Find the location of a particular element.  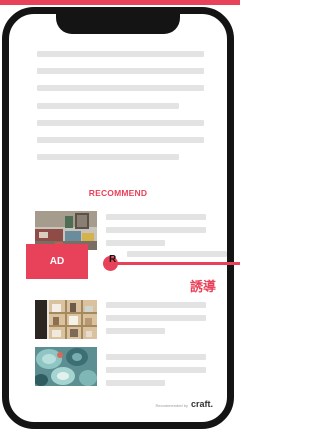

recommend-heading: RECOMMEND is located at coordinates (118, 193).